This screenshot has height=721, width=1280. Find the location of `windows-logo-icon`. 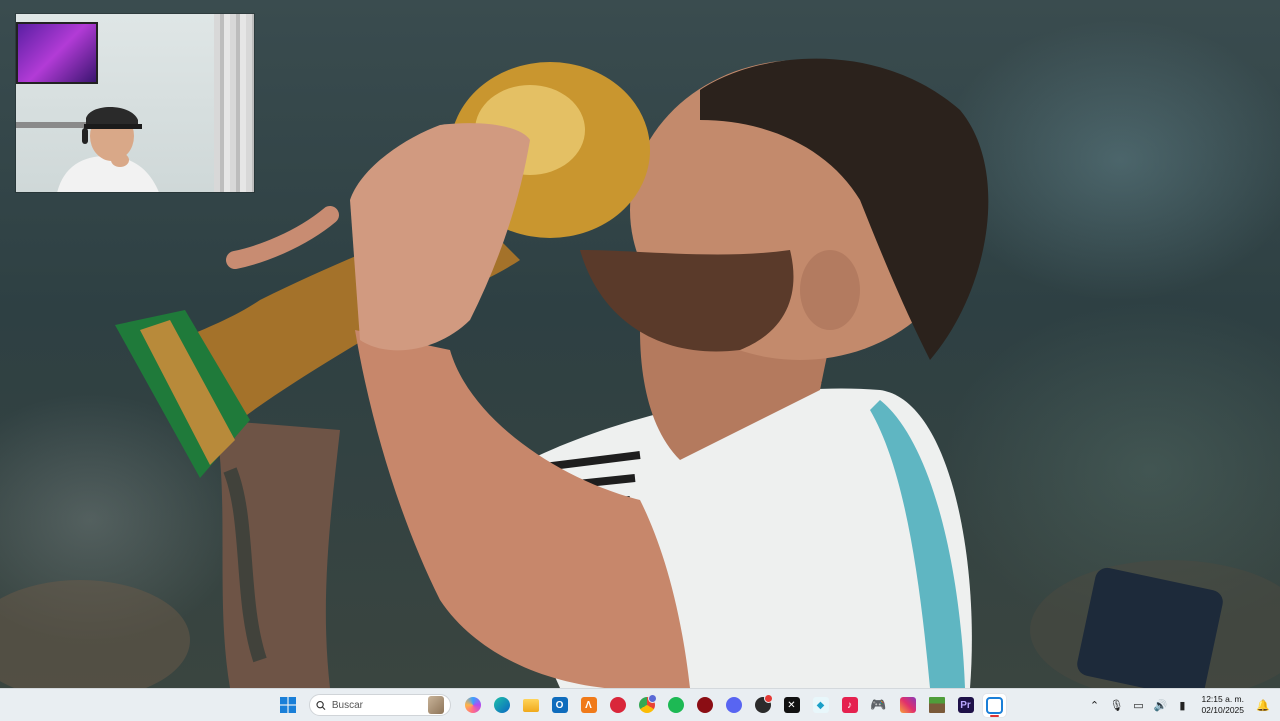

windows-logo-icon is located at coordinates (287, 705).